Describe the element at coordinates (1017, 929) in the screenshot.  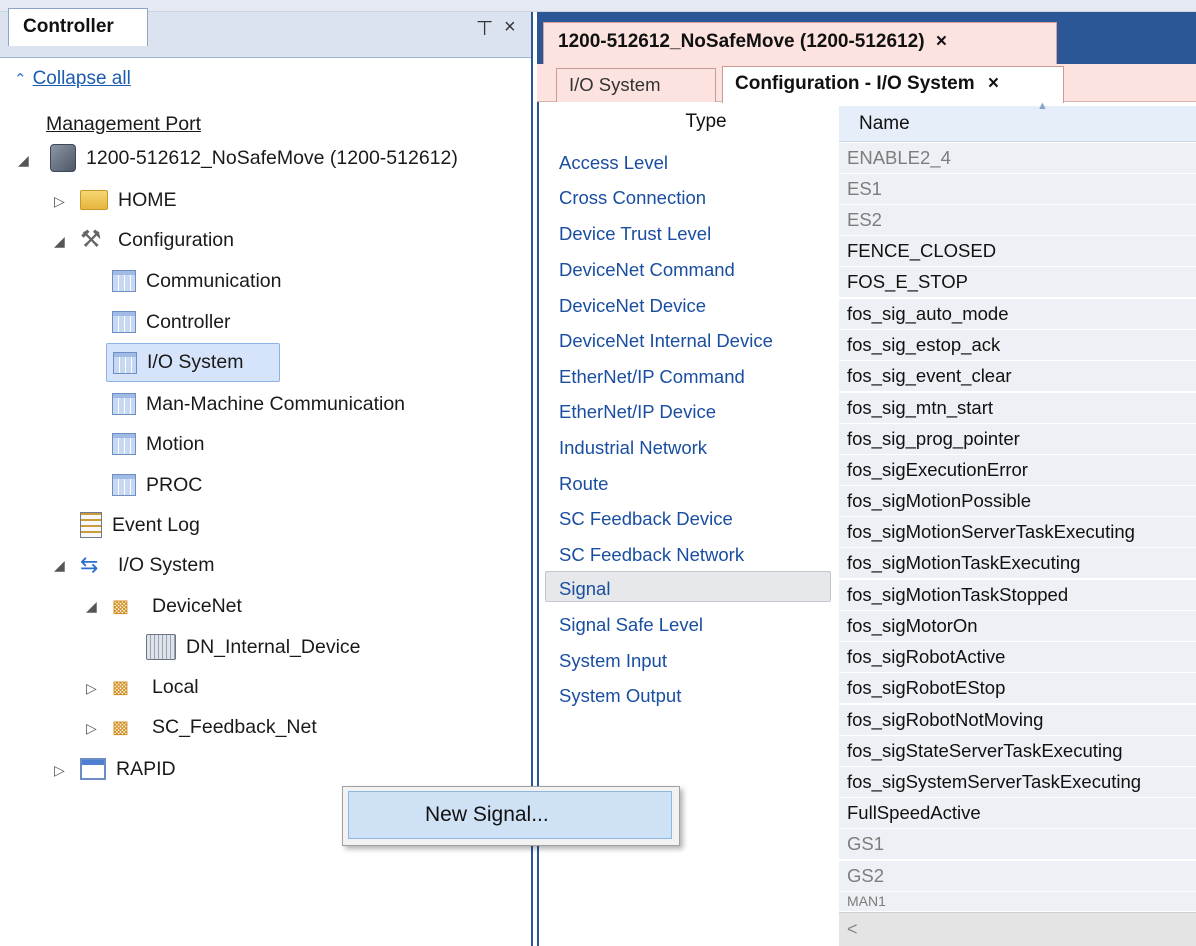
I see `horizontal-scrollbar: <` at that location.